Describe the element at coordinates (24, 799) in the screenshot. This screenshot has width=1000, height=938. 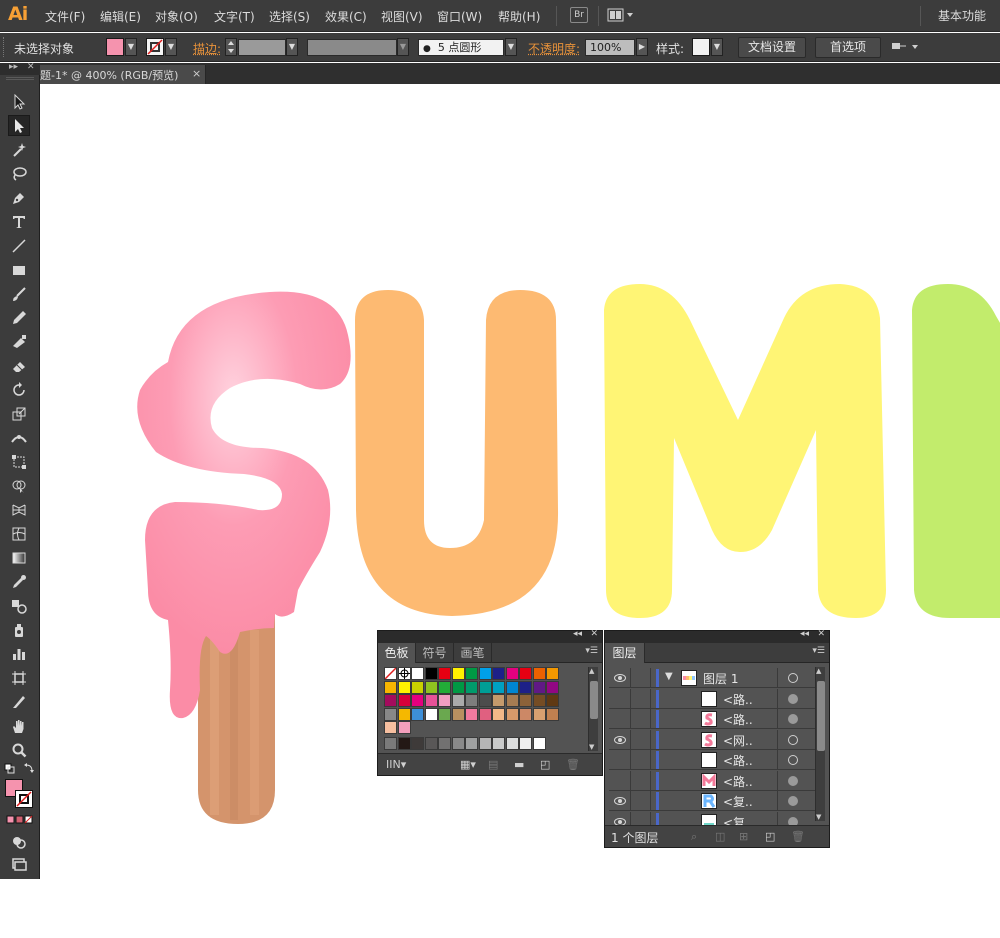
I see `stroke-color-box` at that location.